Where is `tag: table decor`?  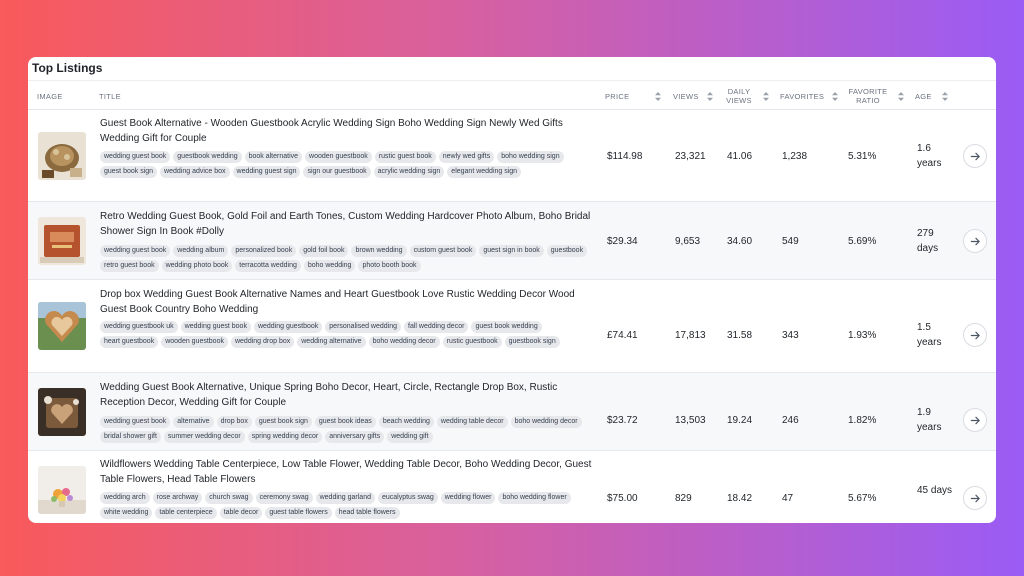
tag: table decor is located at coordinates (241, 513).